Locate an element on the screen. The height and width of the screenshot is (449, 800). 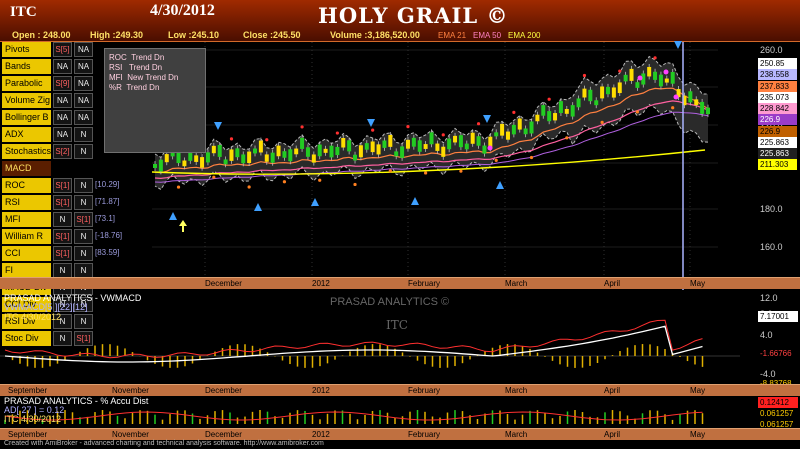
indicator-label: RSI is located at coordinates (26, 202).